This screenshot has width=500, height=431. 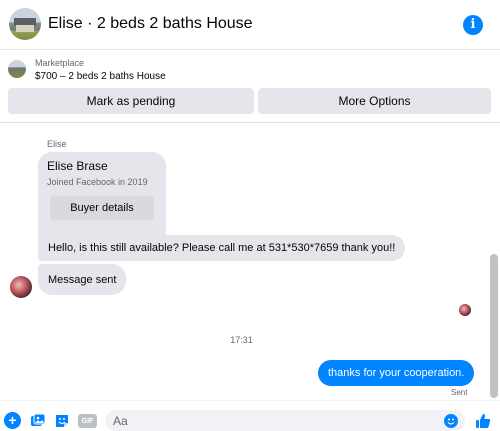 I want to click on gif-icon: GIF, so click(x=87, y=421).